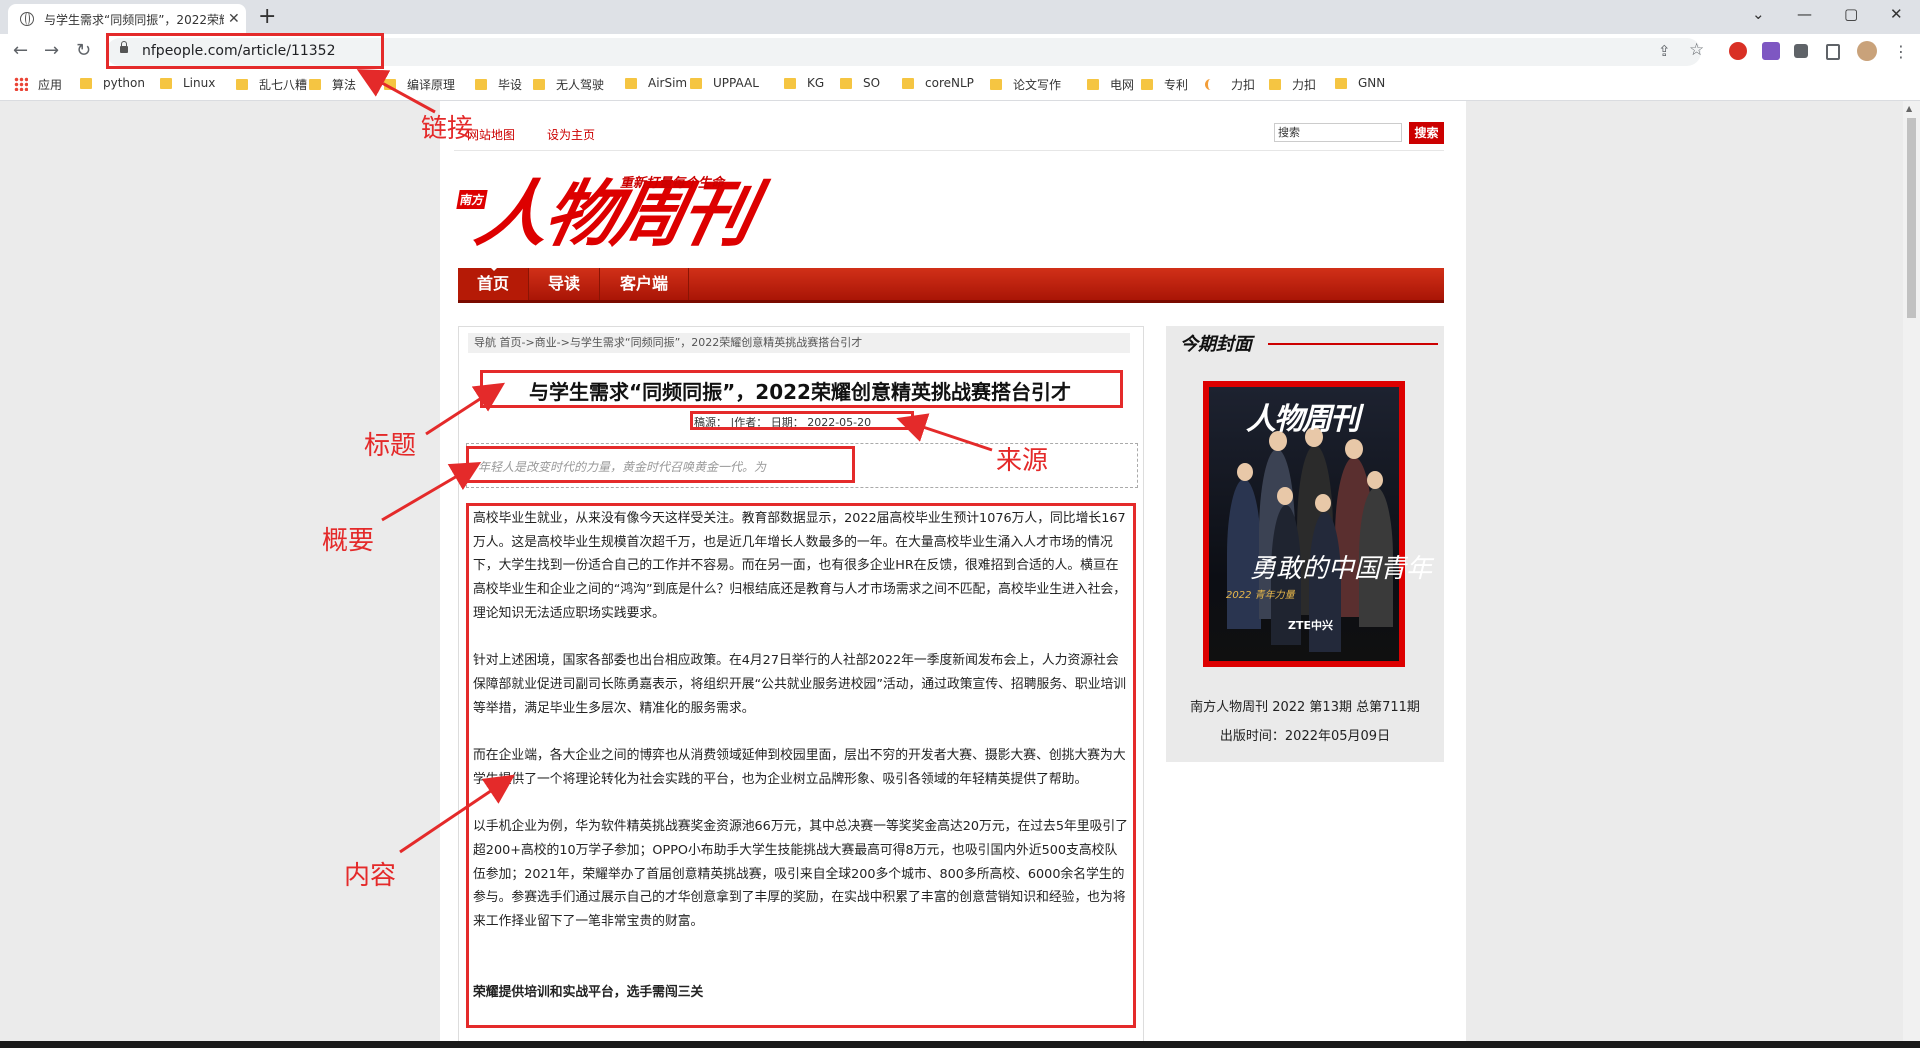 This screenshot has width=1920, height=1048. I want to click on publish-date: 出版时间：2022年05月09日, so click(1305, 736).